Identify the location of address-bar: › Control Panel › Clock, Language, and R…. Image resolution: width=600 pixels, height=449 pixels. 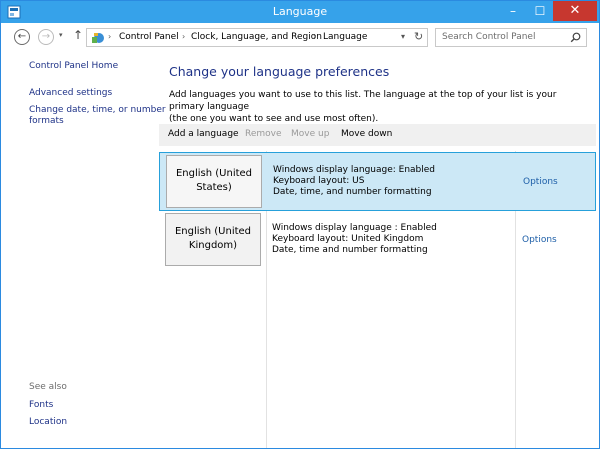
(257, 37).